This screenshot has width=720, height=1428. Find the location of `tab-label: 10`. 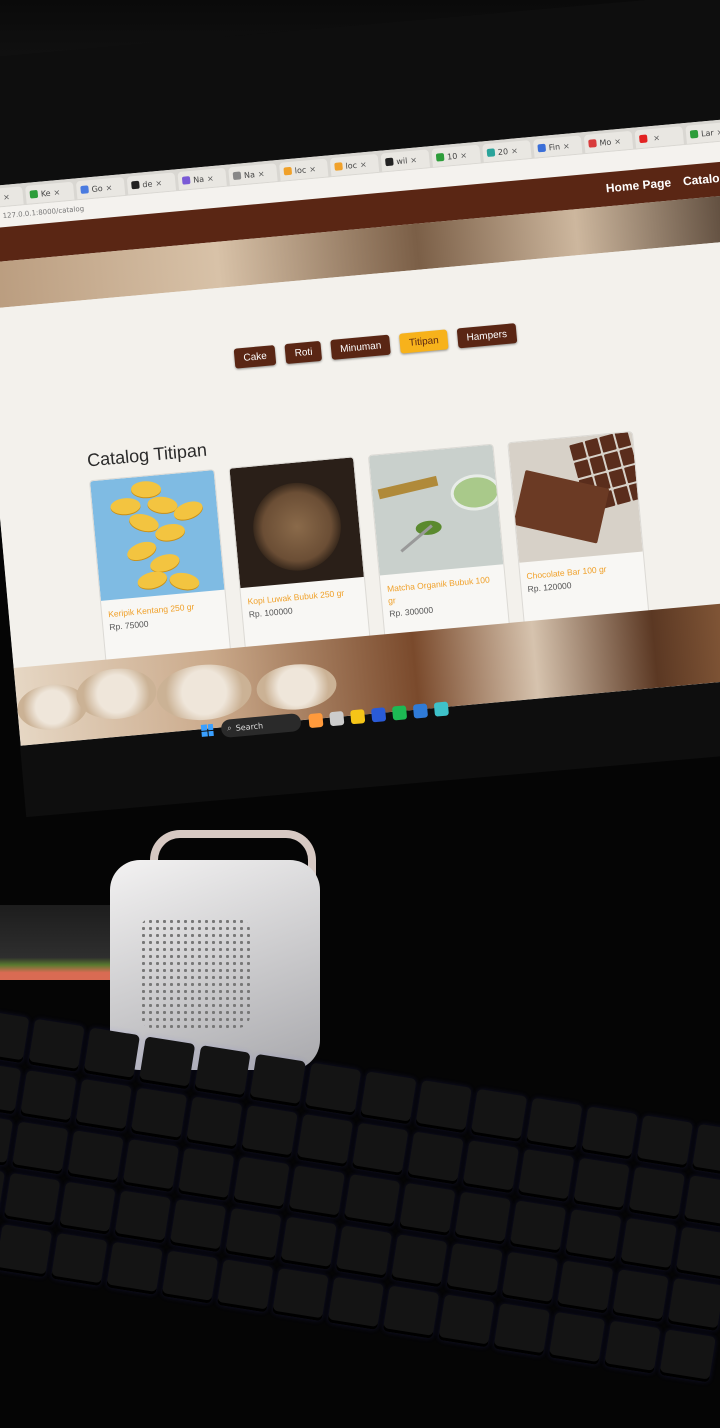

tab-label: 10 is located at coordinates (452, 156).